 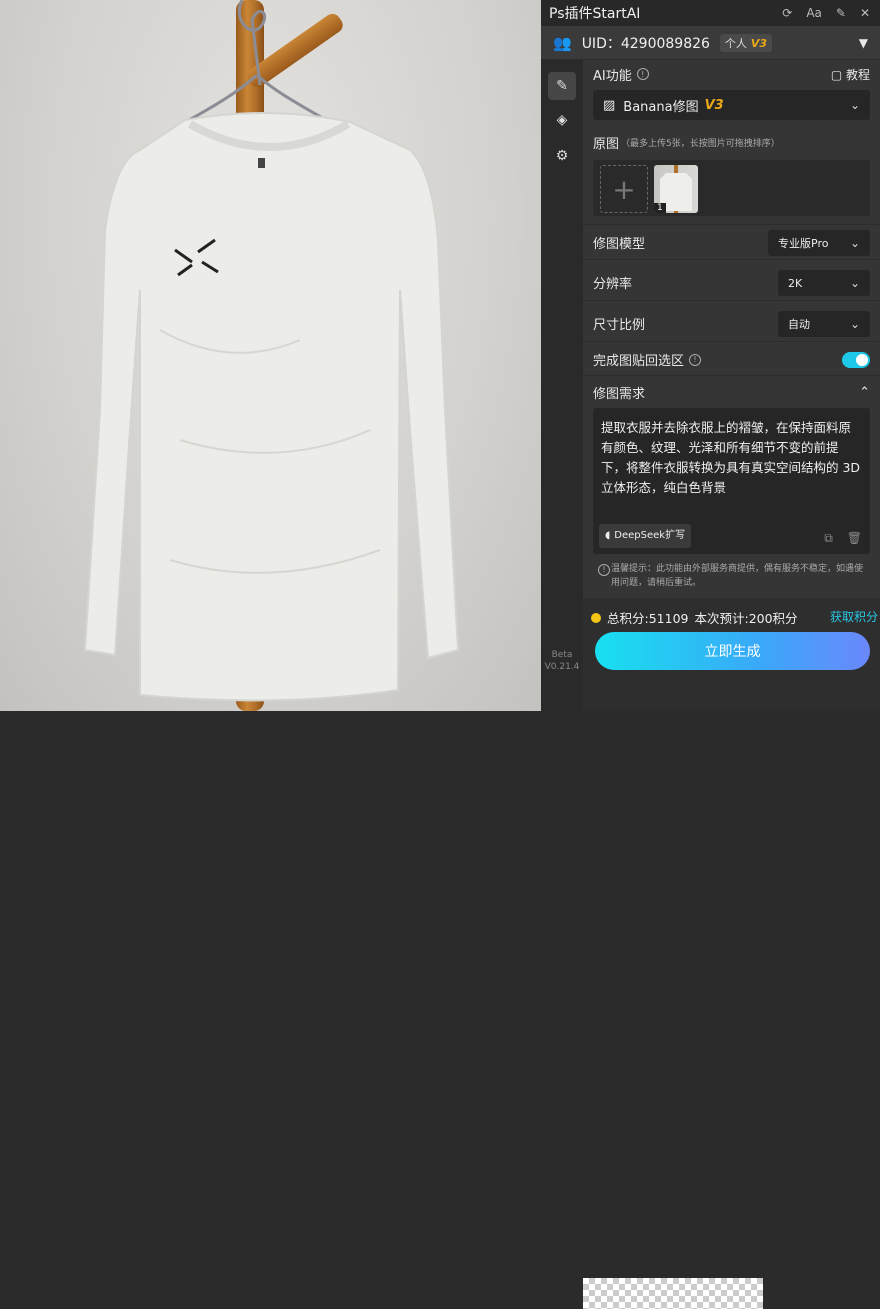 What do you see at coordinates (731, 283) in the screenshot?
I see `resolution-row: 分辨率 2K ⌄` at bounding box center [731, 283].